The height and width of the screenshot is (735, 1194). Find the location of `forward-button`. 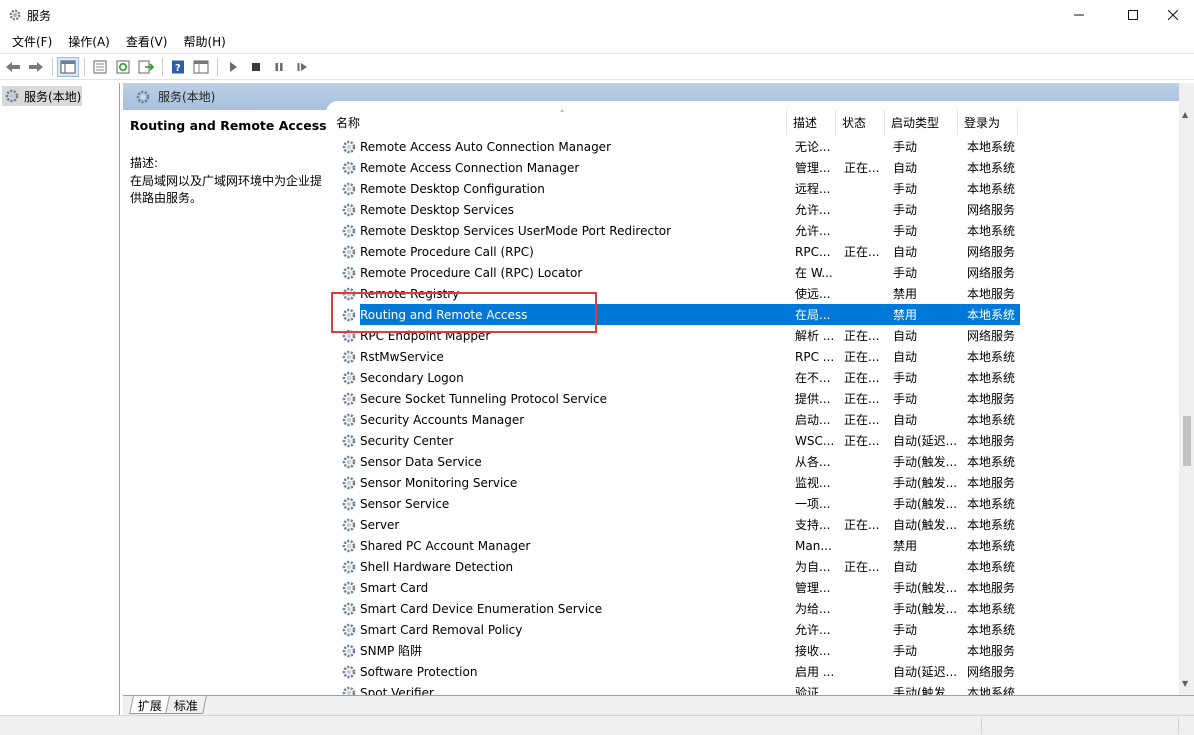

forward-button is located at coordinates (36, 67).